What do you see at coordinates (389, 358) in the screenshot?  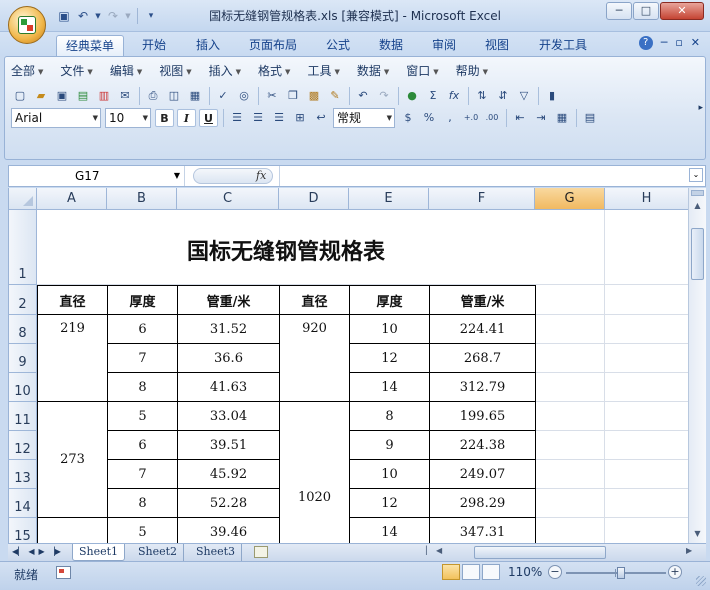 I see `thickness-cell: 12` at bounding box center [389, 358].